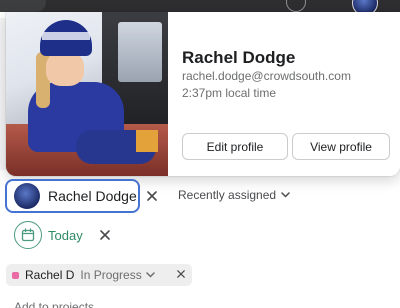  Describe the element at coordinates (23, 6) in the screenshot. I see `search-bar` at that location.